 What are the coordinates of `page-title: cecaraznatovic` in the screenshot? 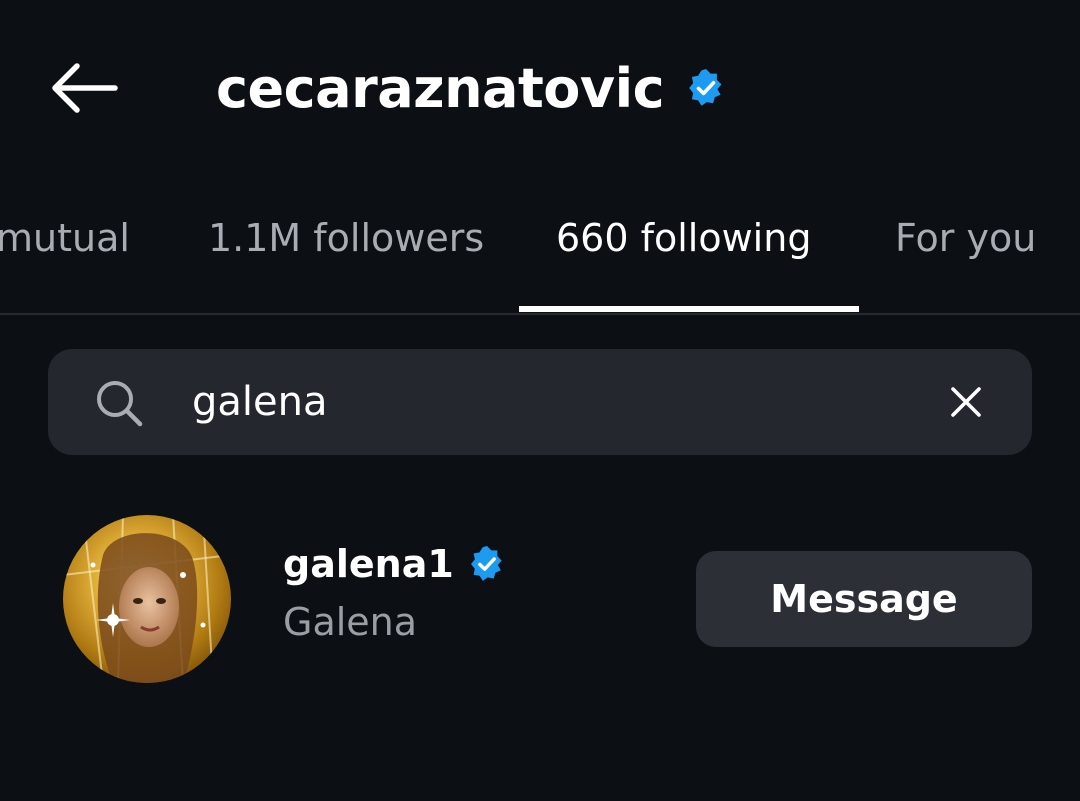 It's located at (440, 88).